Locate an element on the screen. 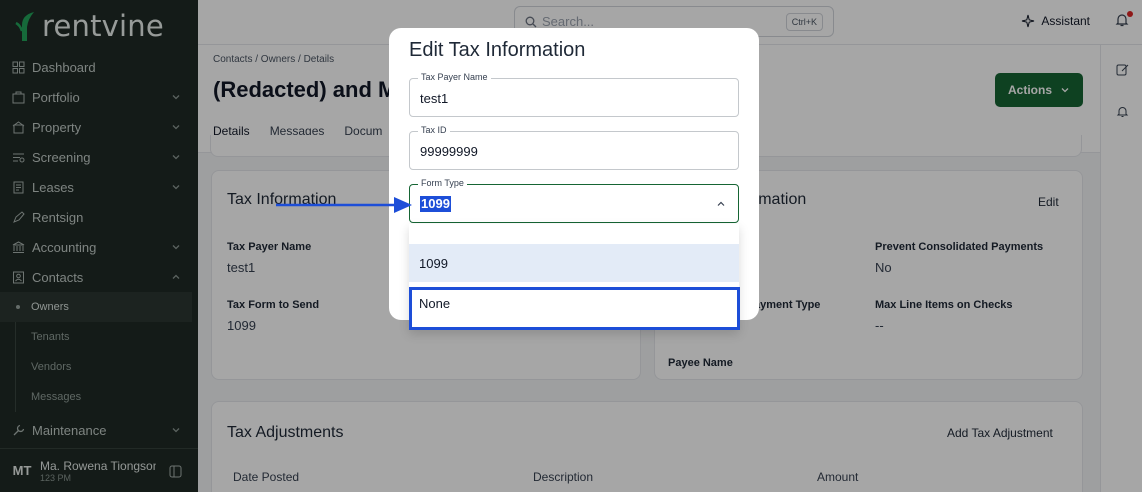  form-type-label: Form Type is located at coordinates (442, 183).